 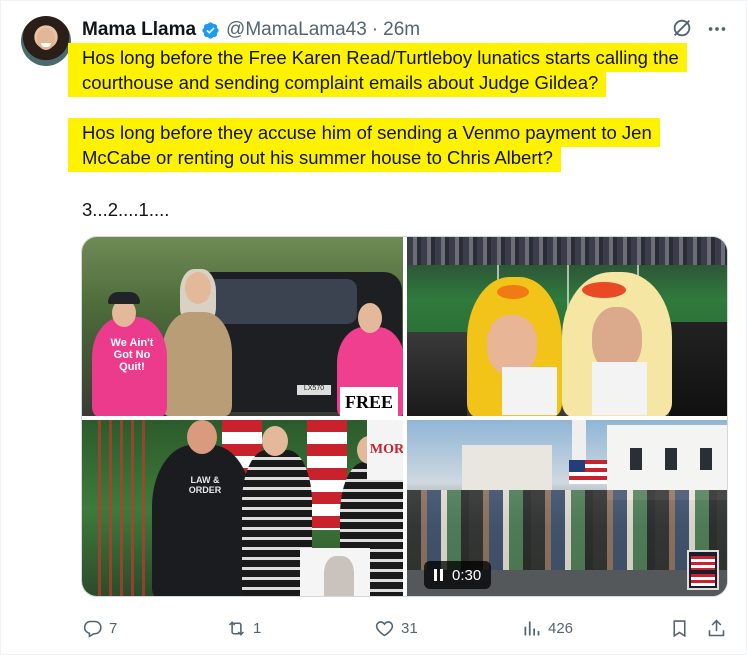 I want to click on american-flag, so click(x=589, y=472).